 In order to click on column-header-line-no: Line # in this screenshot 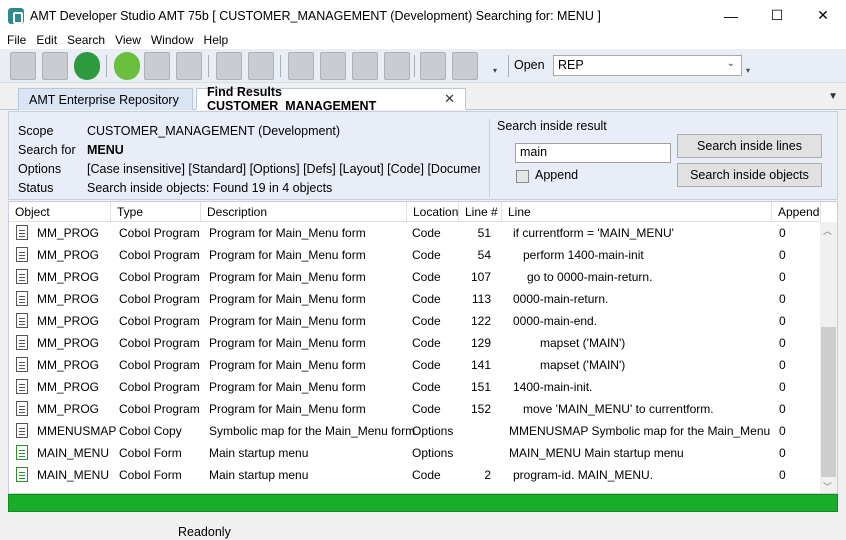, I will do `click(480, 212)`.